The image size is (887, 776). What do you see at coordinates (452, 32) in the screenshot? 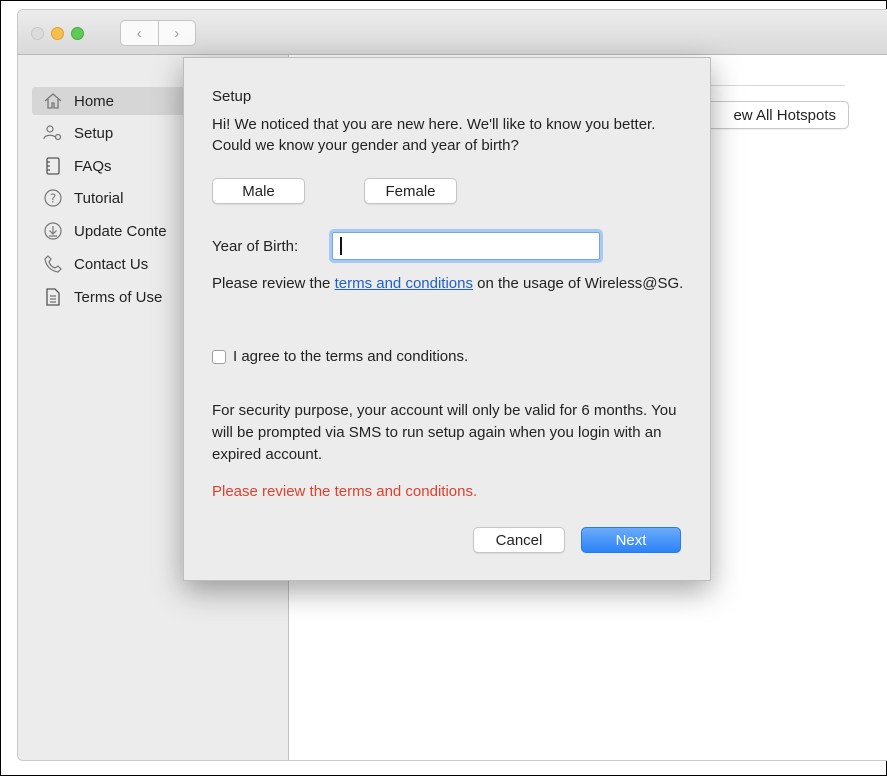
I see `title-bar: ‹ ›` at bounding box center [452, 32].